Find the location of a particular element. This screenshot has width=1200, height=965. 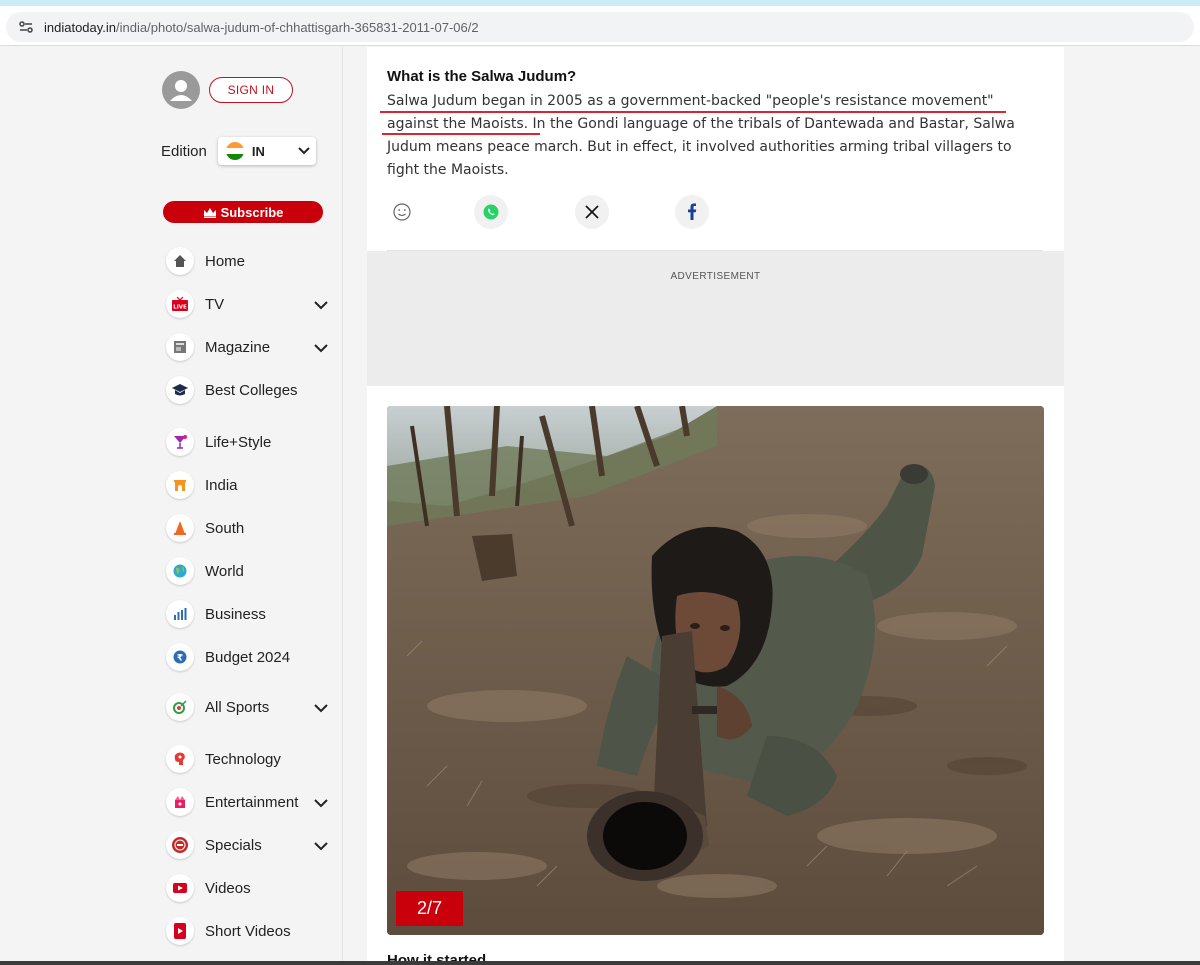

edition-select: IN is located at coordinates (266, 151).